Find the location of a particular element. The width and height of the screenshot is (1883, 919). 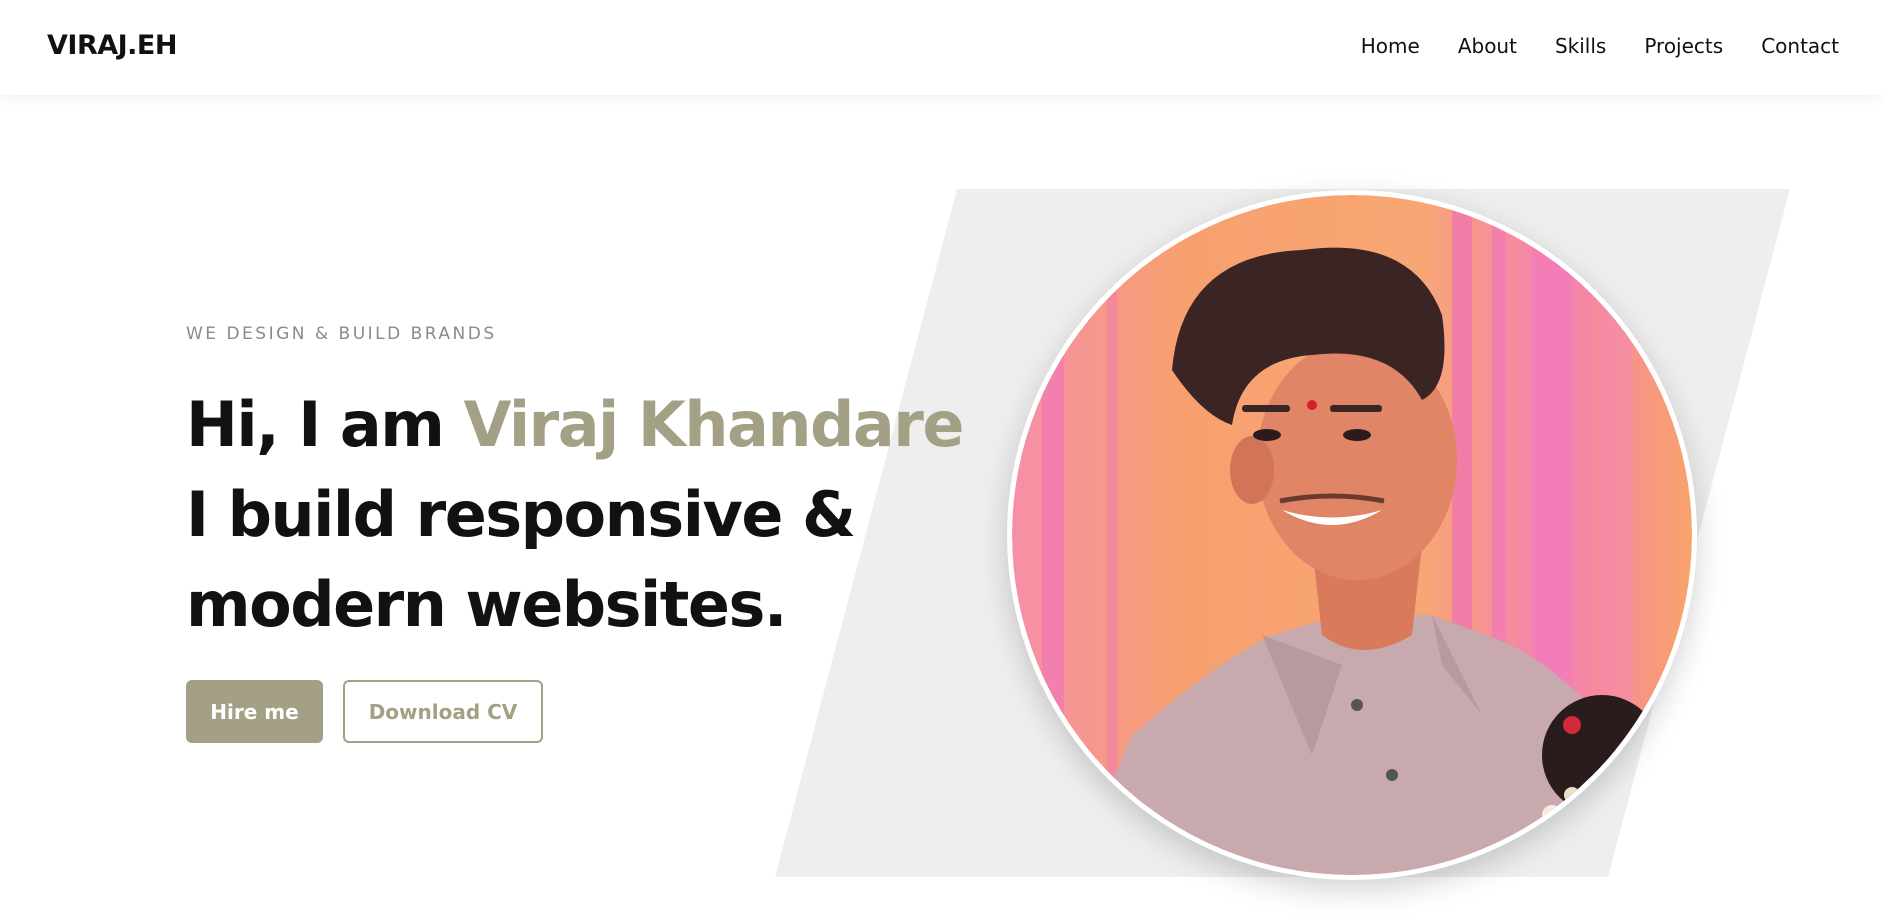

nav-links: Home About Skills Projects Contact is located at coordinates (1600, 46).